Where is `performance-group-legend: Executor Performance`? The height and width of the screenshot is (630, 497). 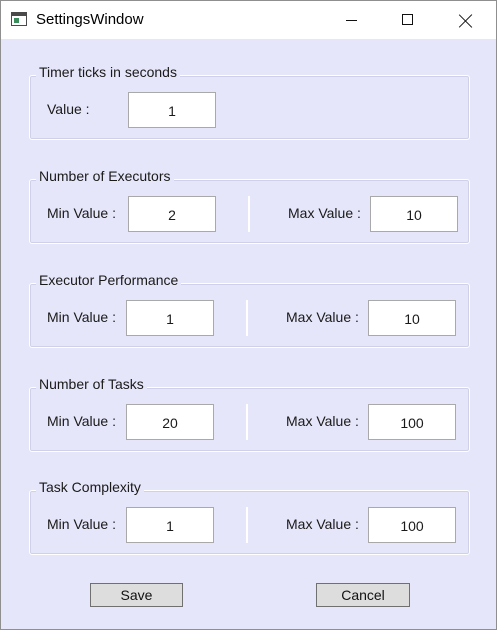
performance-group-legend: Executor Performance is located at coordinates (109, 280).